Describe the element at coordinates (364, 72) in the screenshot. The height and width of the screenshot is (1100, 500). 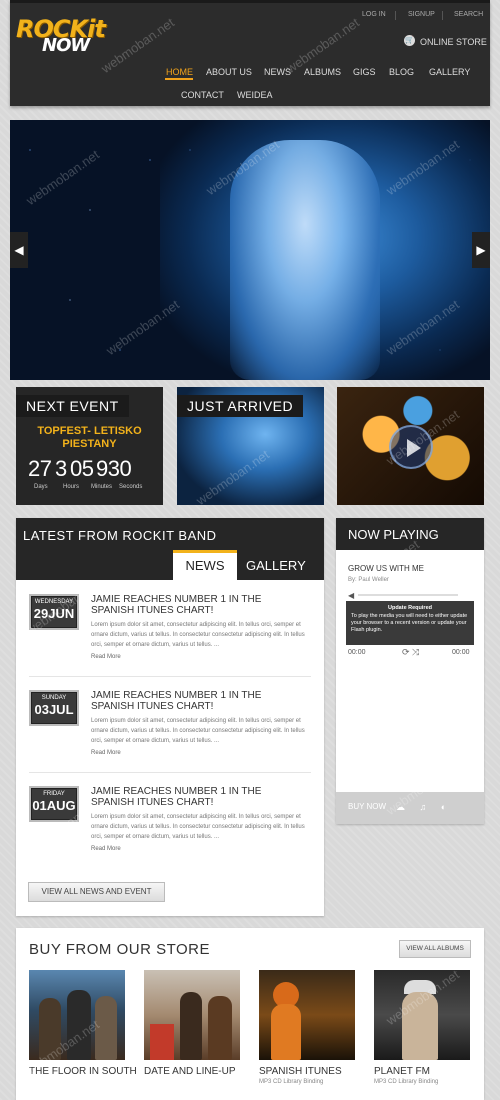
I see `nav-gigs: GIGS` at that location.